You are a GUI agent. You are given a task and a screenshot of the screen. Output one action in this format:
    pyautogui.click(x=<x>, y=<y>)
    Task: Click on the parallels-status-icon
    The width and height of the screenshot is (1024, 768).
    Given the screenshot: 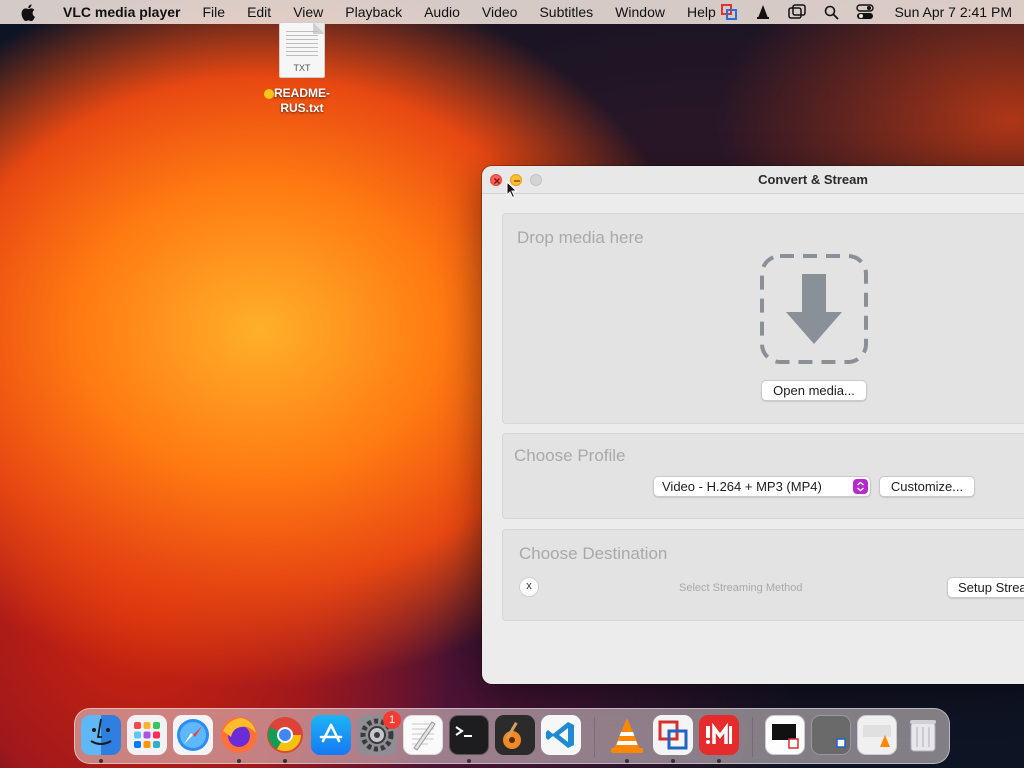 What is the action you would take?
    pyautogui.click(x=729, y=12)
    